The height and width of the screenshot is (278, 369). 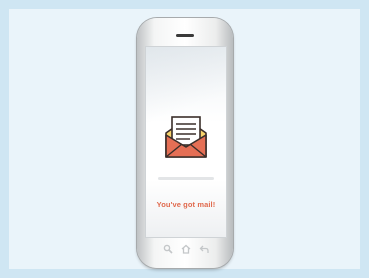 What do you see at coordinates (185, 35) in the screenshot?
I see `earpiece-speaker` at bounding box center [185, 35].